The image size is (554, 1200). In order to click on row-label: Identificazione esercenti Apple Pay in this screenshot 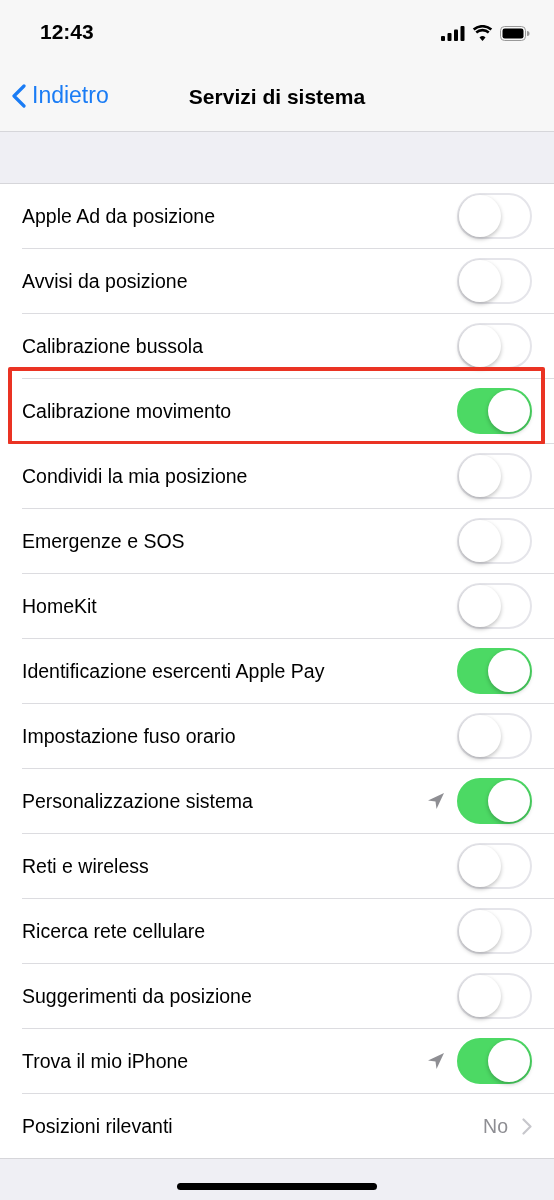, I will do `click(174, 671)`.